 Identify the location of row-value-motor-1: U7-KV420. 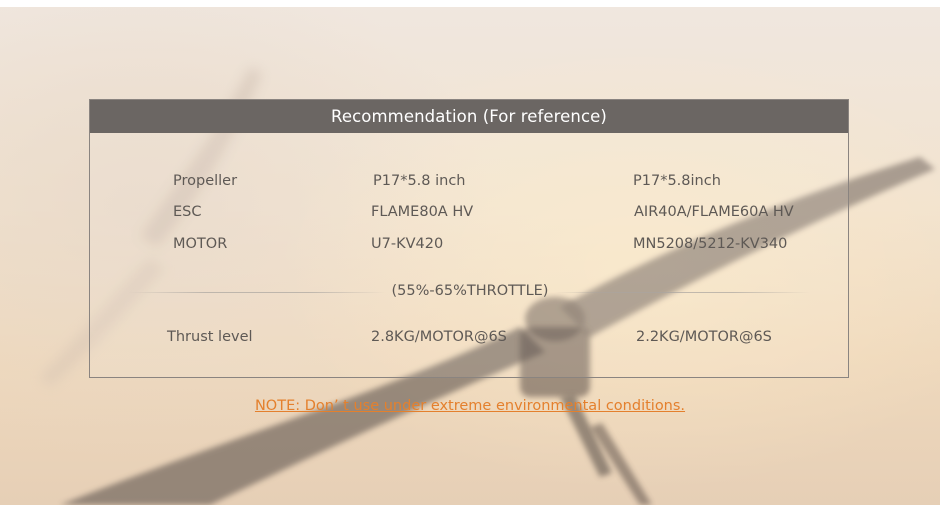
(407, 244).